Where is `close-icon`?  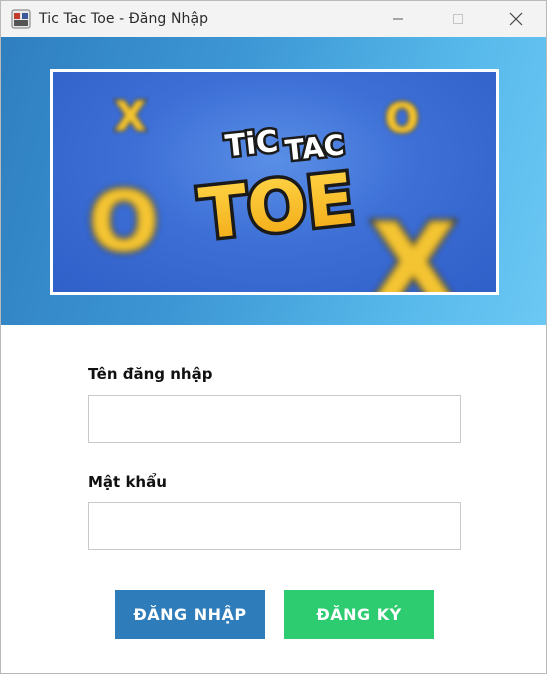
close-icon is located at coordinates (516, 19).